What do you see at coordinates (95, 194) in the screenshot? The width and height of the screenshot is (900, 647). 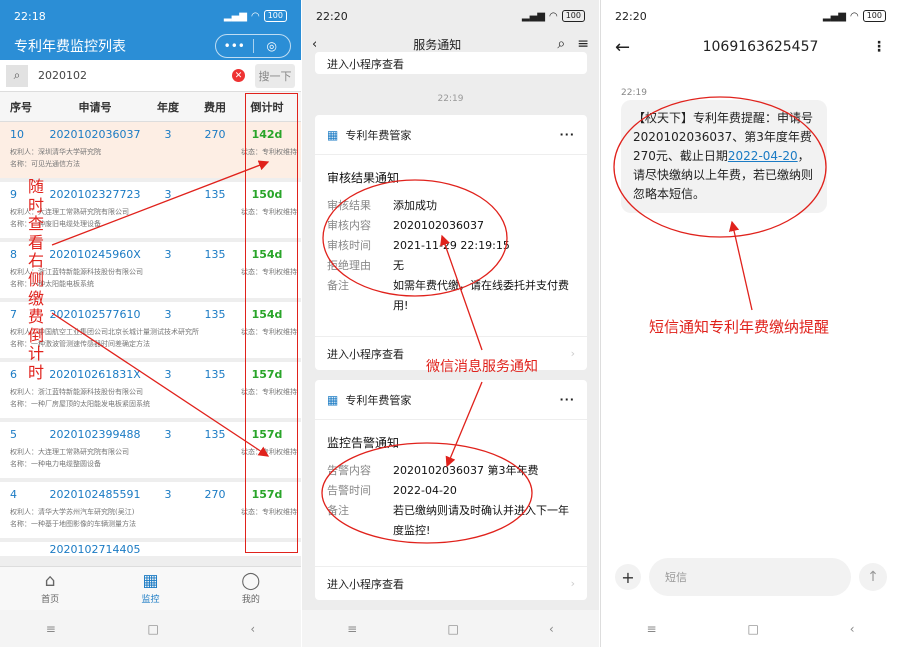 I see `row-app-no: 2020102327723` at bounding box center [95, 194].